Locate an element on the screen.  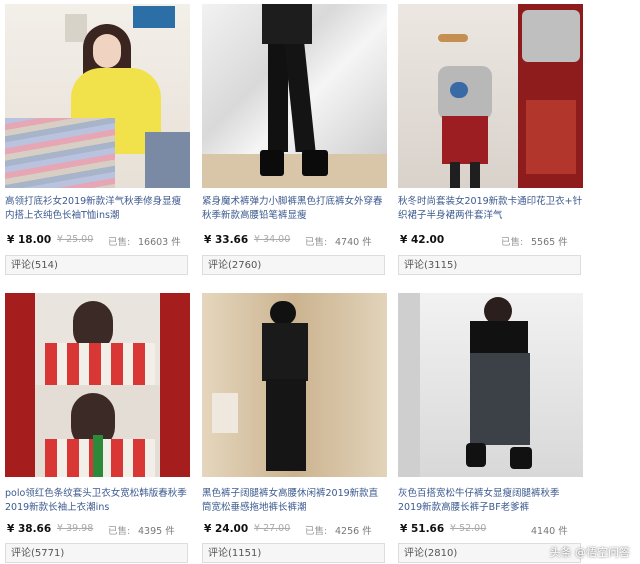
price-row: ¥ 18.00 ¥ 25.00 已售: 16603 件 is located at coordinates (97, 241).